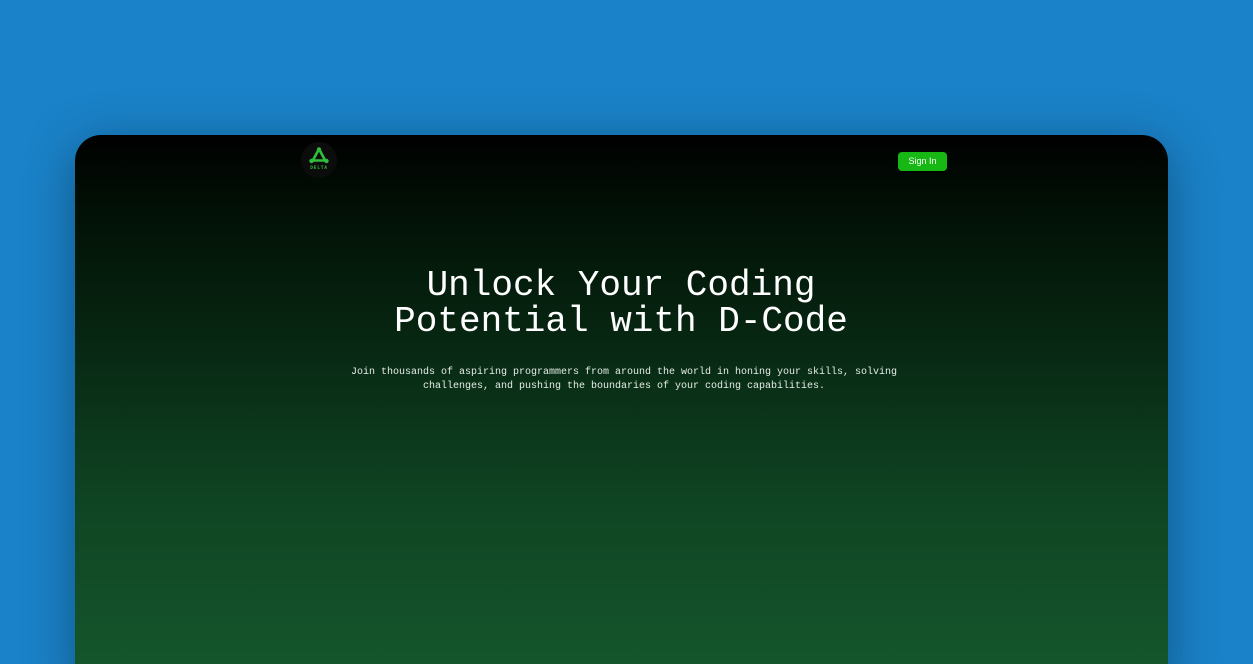  What do you see at coordinates (319, 168) in the screenshot?
I see `logo-text: DELTA` at bounding box center [319, 168].